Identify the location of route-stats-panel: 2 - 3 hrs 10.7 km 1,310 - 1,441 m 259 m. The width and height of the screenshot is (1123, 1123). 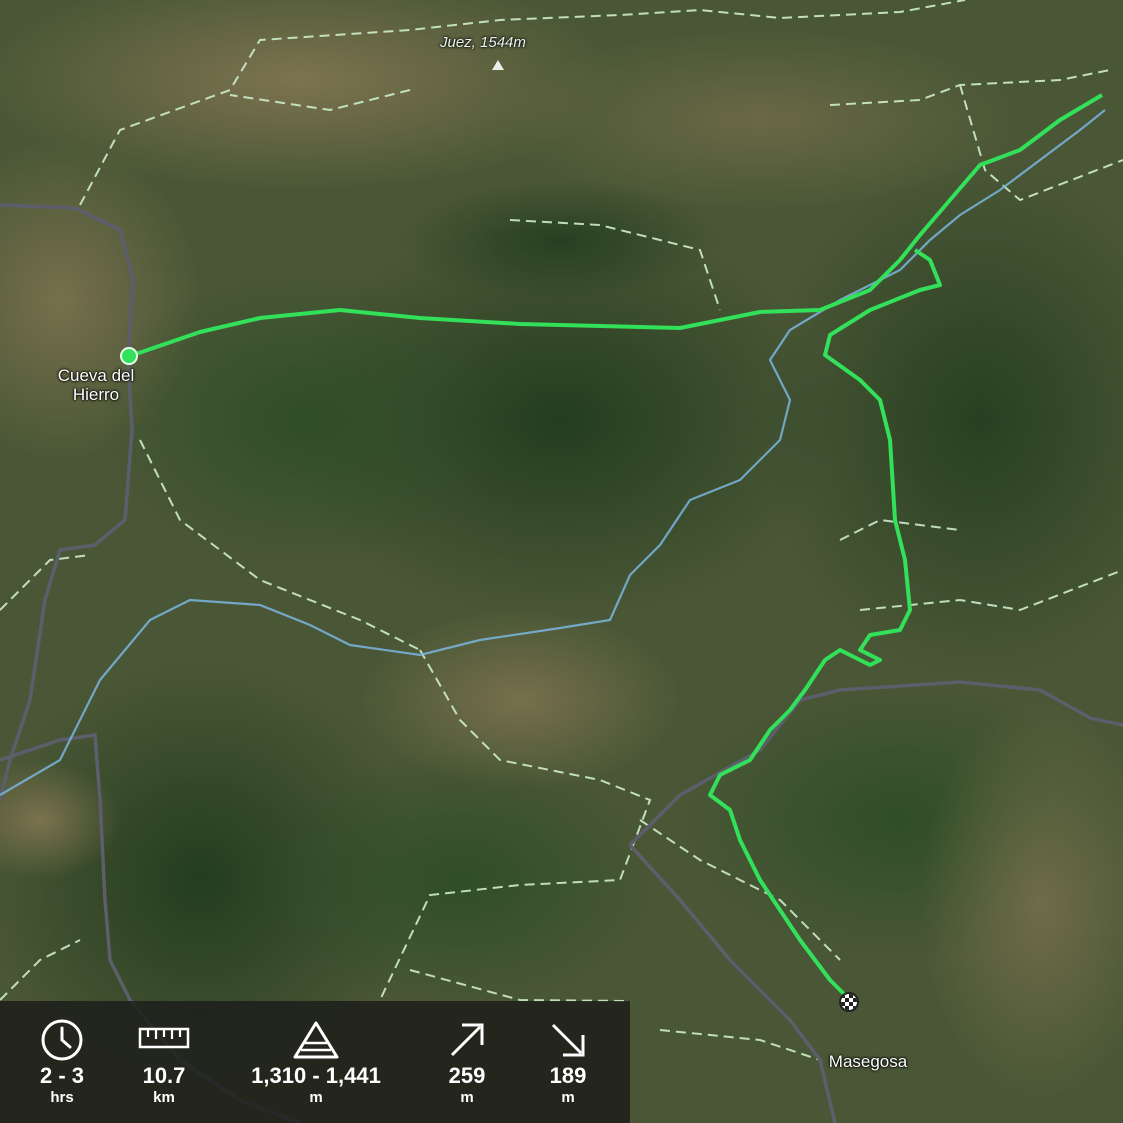
(315, 1062).